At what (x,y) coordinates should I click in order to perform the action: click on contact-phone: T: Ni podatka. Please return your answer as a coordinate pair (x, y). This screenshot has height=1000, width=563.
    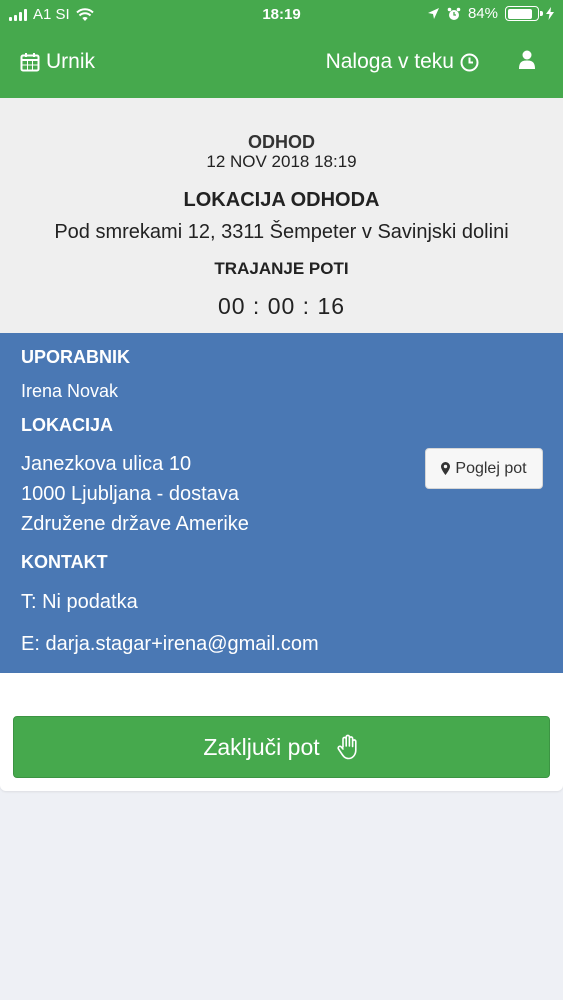
    Looking at the image, I should click on (79, 602).